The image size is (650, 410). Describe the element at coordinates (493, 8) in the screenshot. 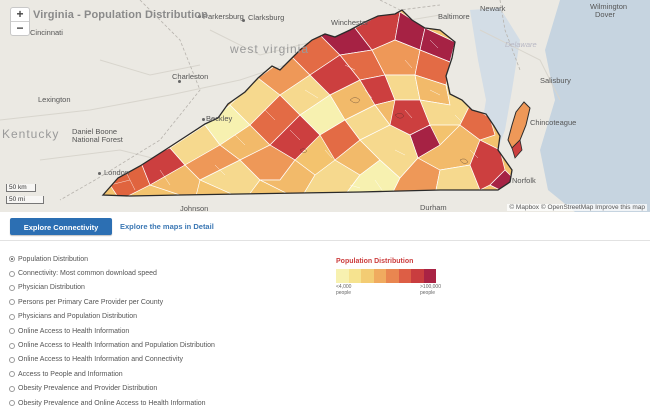

I see `place-label-newark: Newark` at that location.